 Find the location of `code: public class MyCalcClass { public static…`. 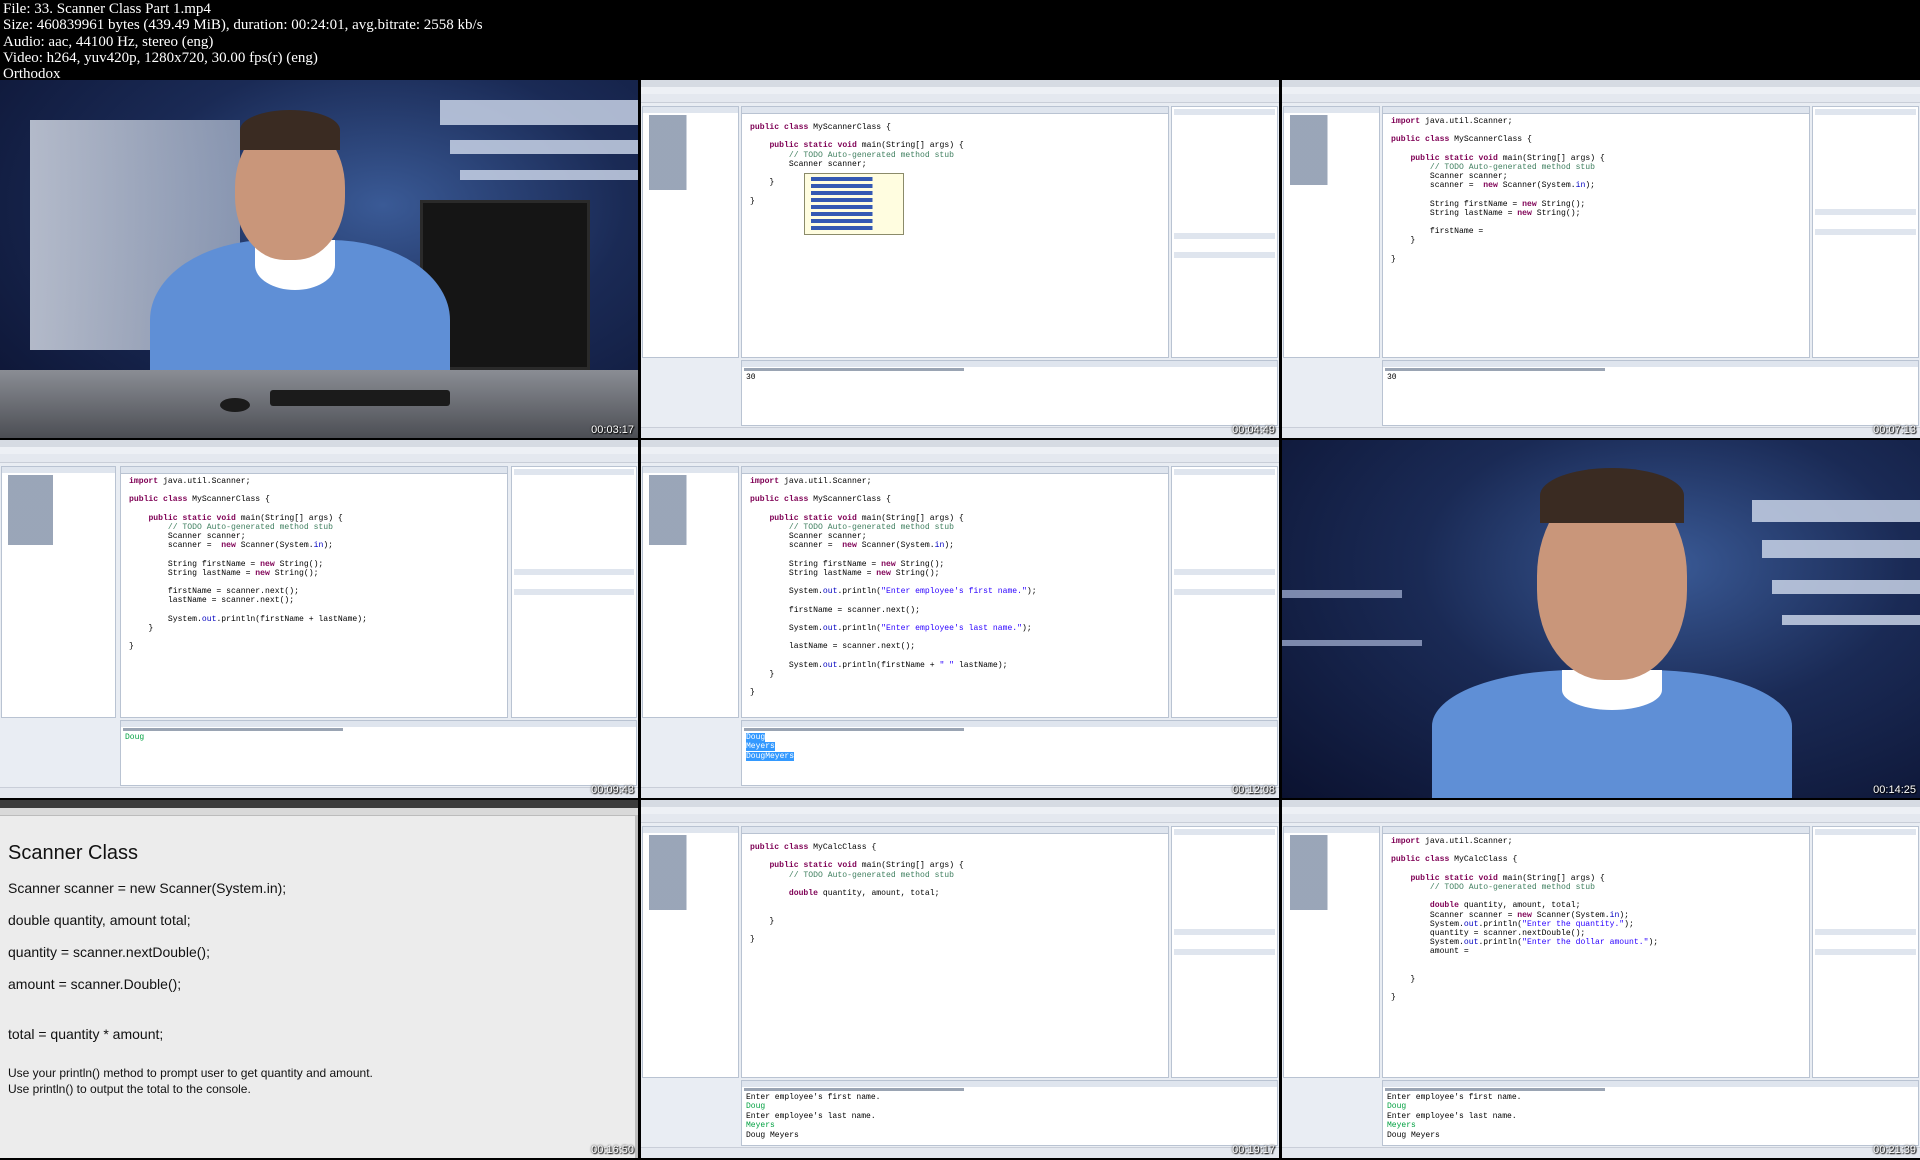

code: public class MyCalcClass { public static… is located at coordinates (955, 893).